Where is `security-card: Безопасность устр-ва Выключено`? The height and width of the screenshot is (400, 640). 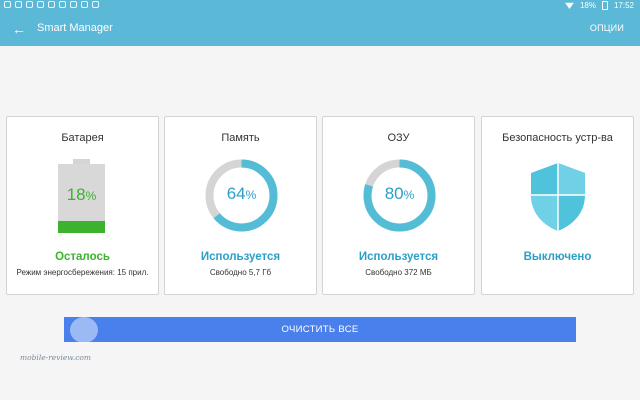
security-card: Безопасность устр-ва Выключено is located at coordinates (557, 205).